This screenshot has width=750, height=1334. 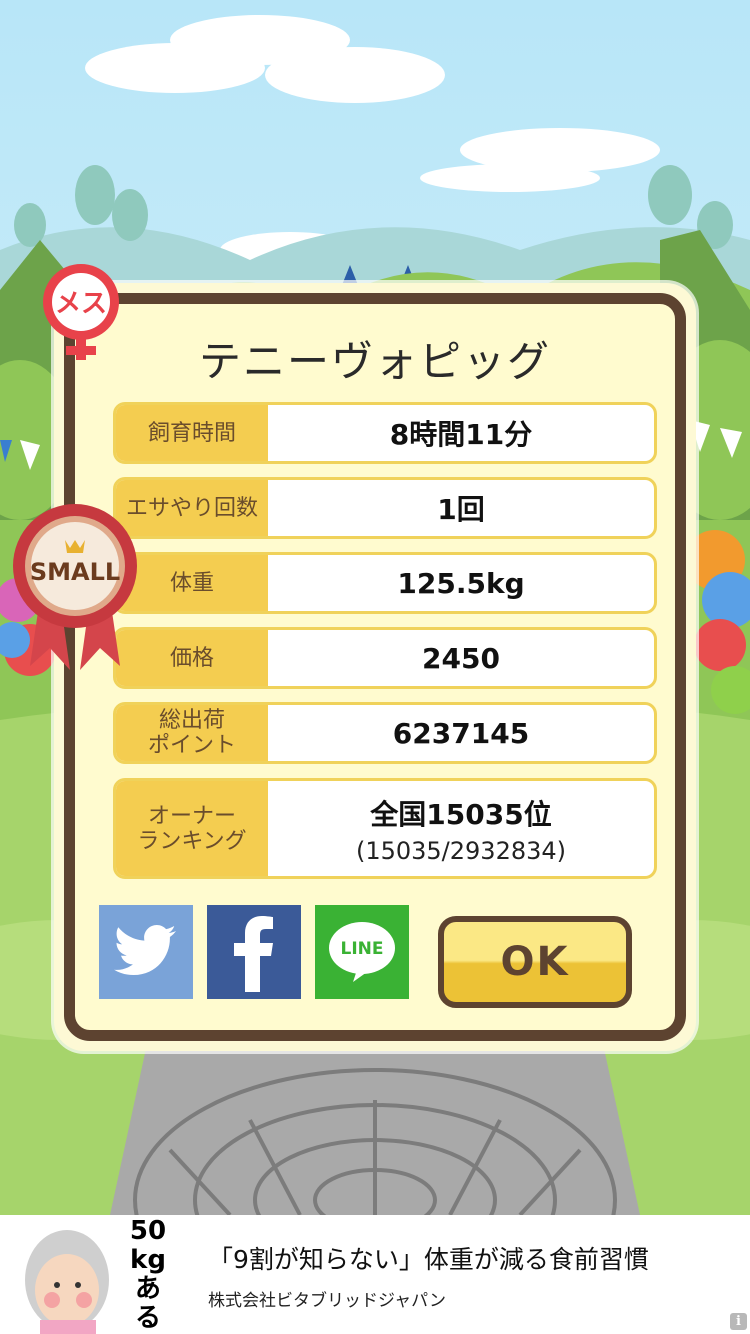 I want to click on ad-weight-text: 50 kg ある, so click(x=148, y=1274).